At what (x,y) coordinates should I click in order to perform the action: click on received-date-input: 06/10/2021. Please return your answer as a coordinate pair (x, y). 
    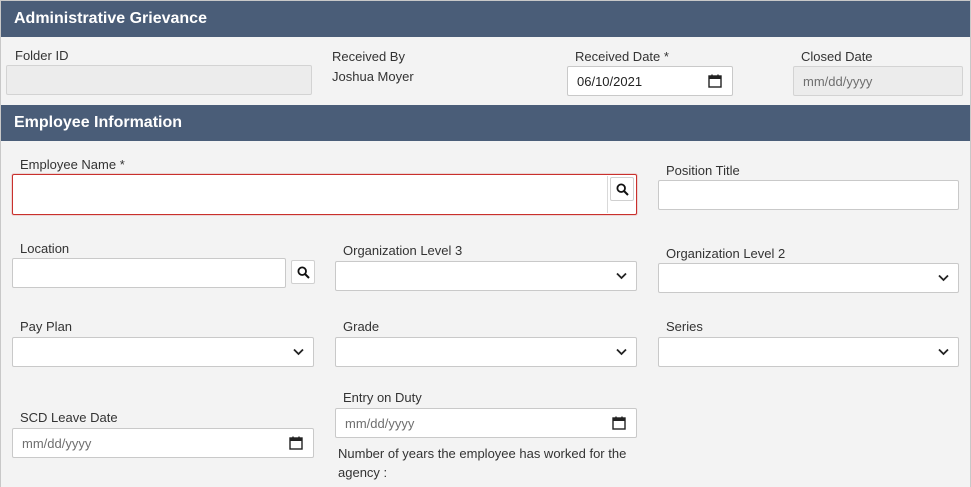
    Looking at the image, I should click on (650, 81).